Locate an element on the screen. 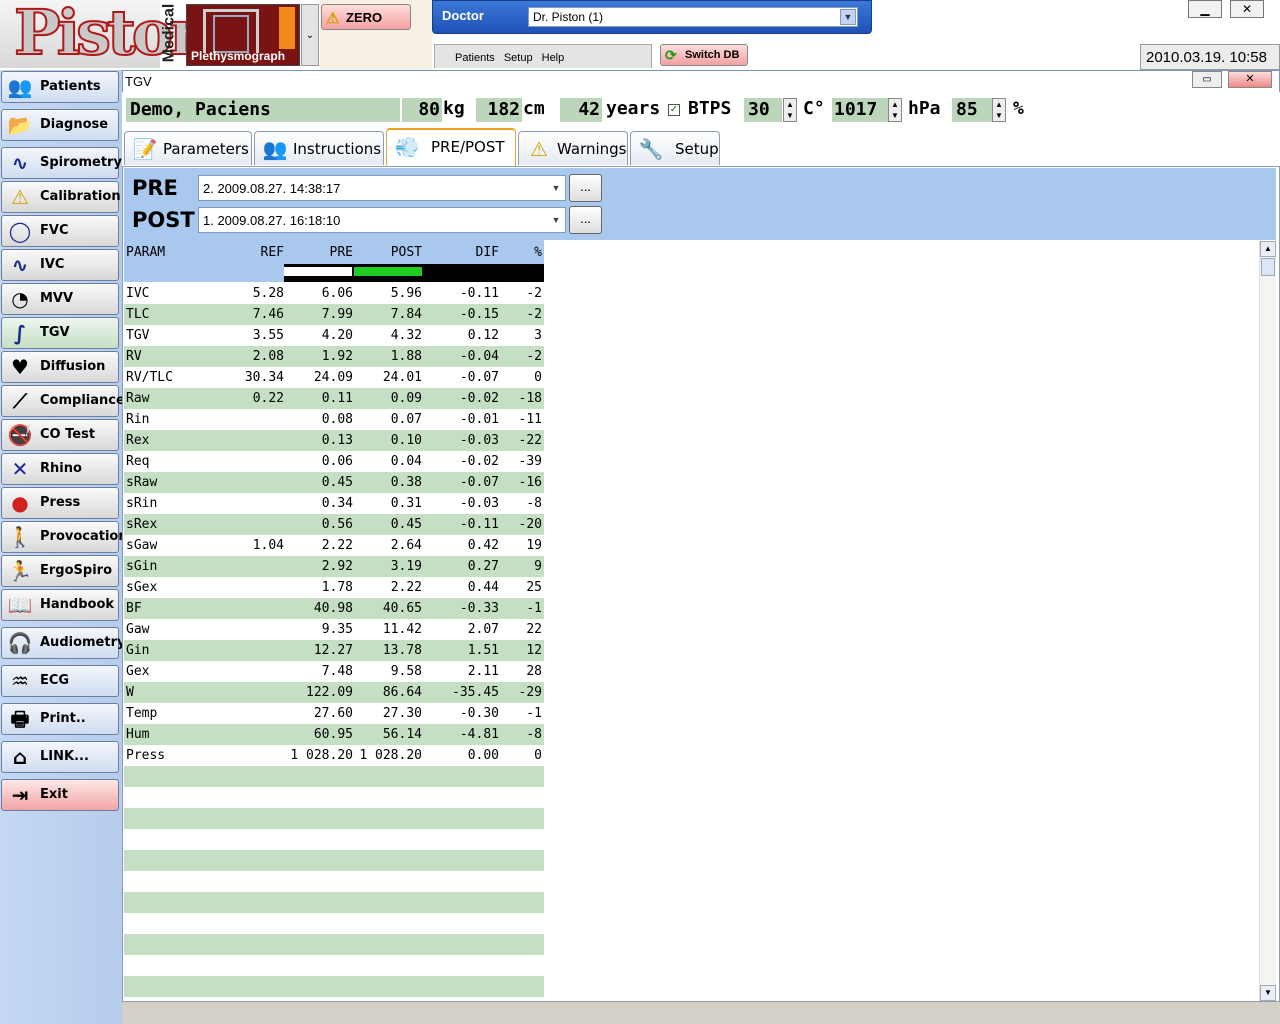  exit-icon: ⇥ is located at coordinates (20, 795).